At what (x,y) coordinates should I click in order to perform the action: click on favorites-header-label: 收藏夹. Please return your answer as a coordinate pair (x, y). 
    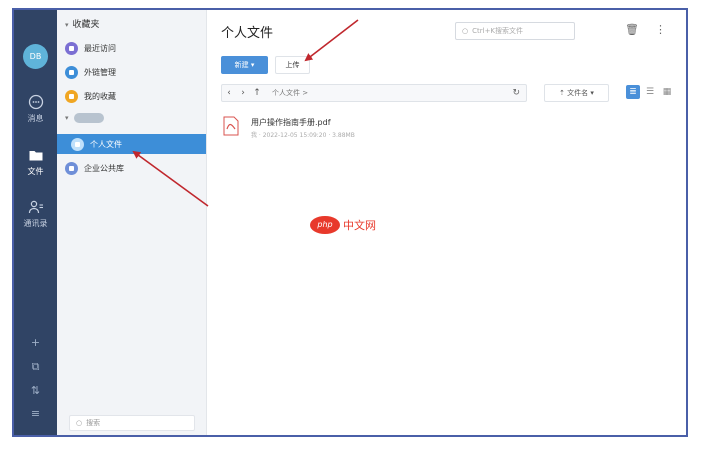
    Looking at the image, I should click on (86, 25).